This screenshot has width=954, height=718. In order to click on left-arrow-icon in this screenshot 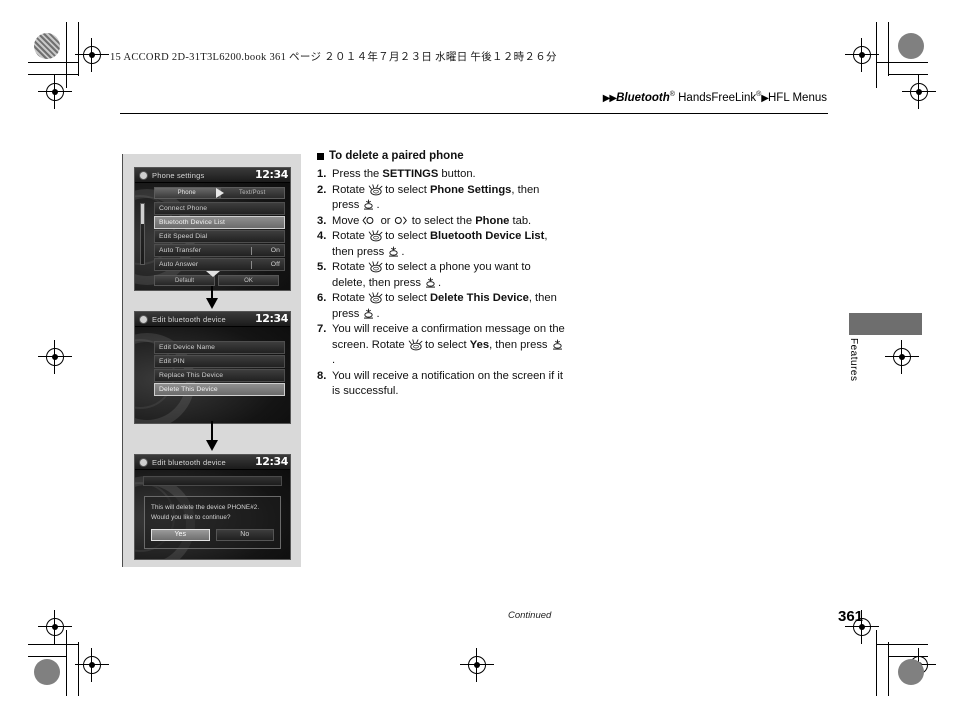, I will do `click(369, 220)`.